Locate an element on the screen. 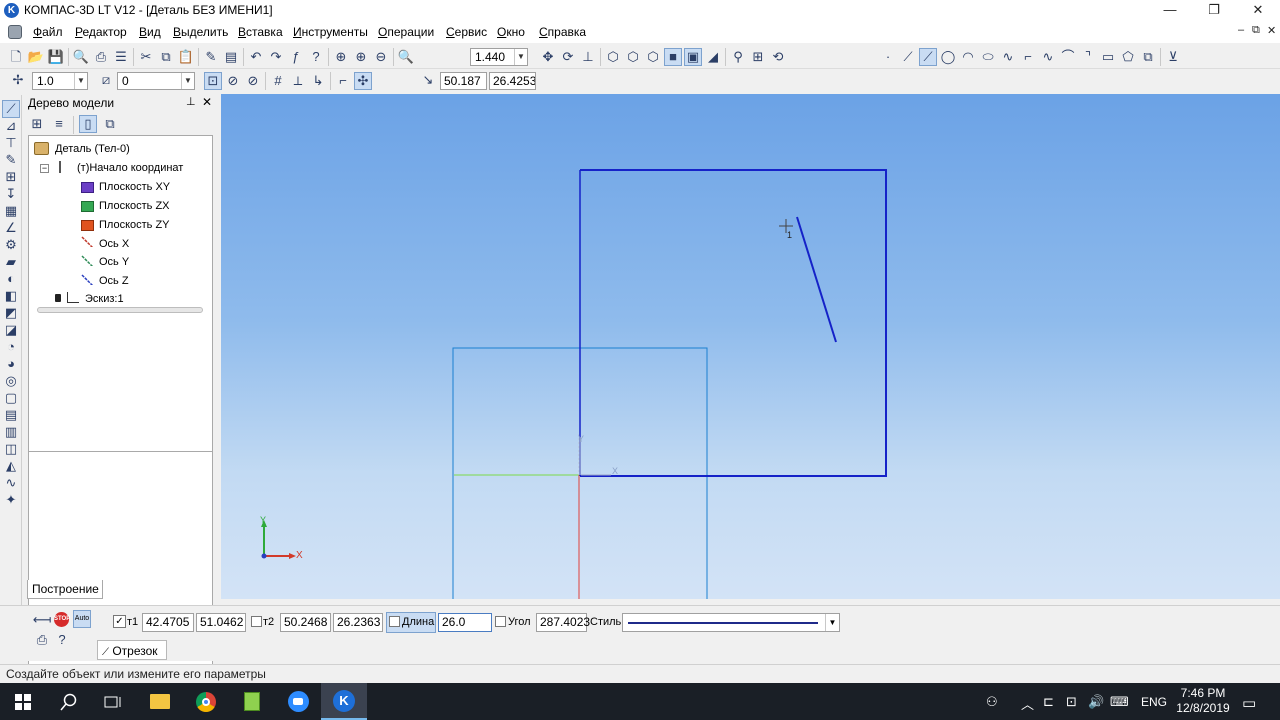  undo-icon: ↶ is located at coordinates (256, 57).